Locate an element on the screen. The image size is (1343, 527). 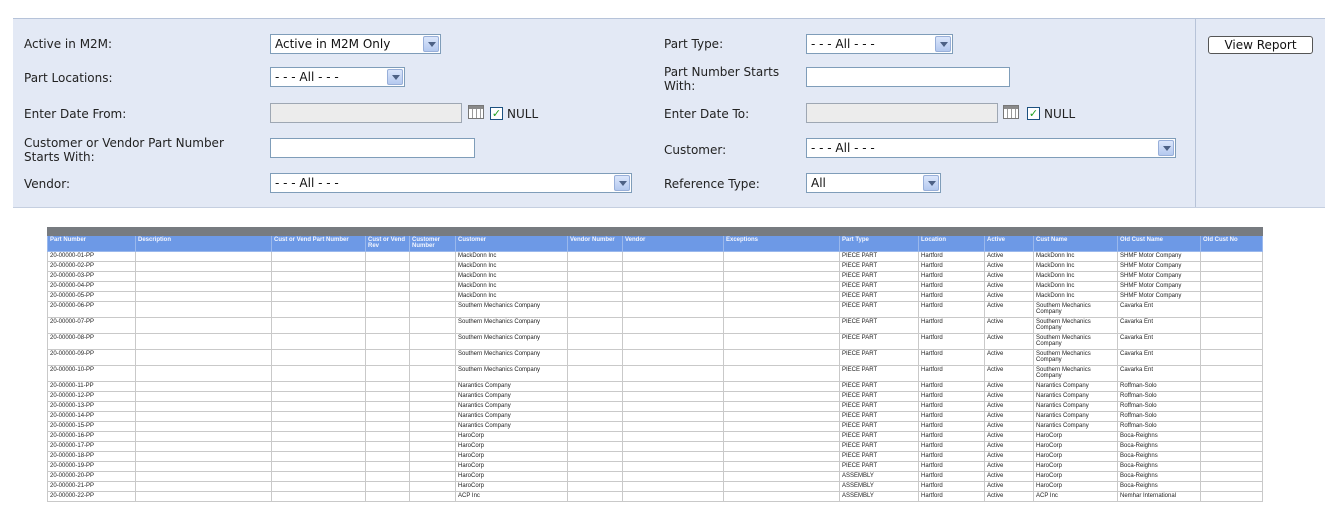
part-locations-select: - - - All - - - is located at coordinates (337, 77).